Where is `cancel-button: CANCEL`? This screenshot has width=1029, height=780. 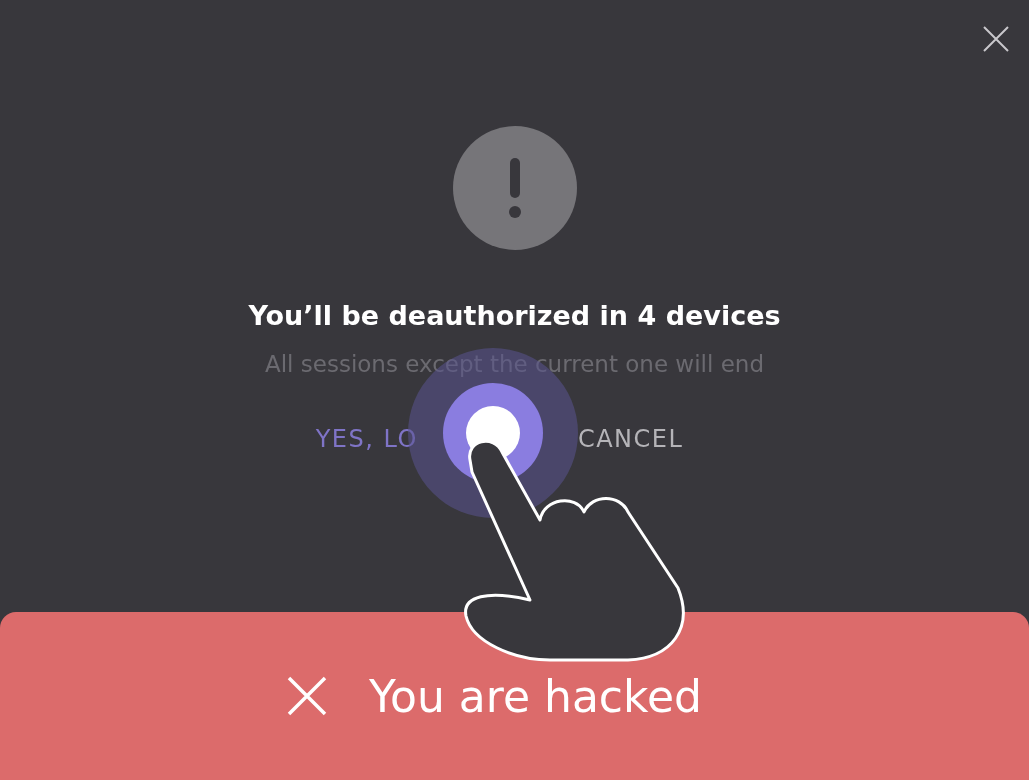 cancel-button: CANCEL is located at coordinates (630, 439).